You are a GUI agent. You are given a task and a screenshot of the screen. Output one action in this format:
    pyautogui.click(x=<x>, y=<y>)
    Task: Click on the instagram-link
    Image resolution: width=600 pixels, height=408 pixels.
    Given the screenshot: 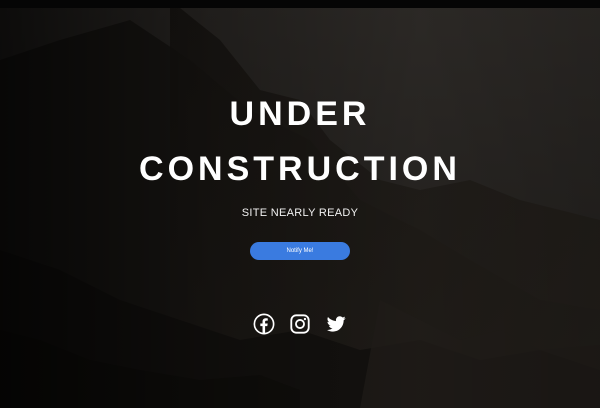 What is the action you would take?
    pyautogui.click(x=300, y=324)
    